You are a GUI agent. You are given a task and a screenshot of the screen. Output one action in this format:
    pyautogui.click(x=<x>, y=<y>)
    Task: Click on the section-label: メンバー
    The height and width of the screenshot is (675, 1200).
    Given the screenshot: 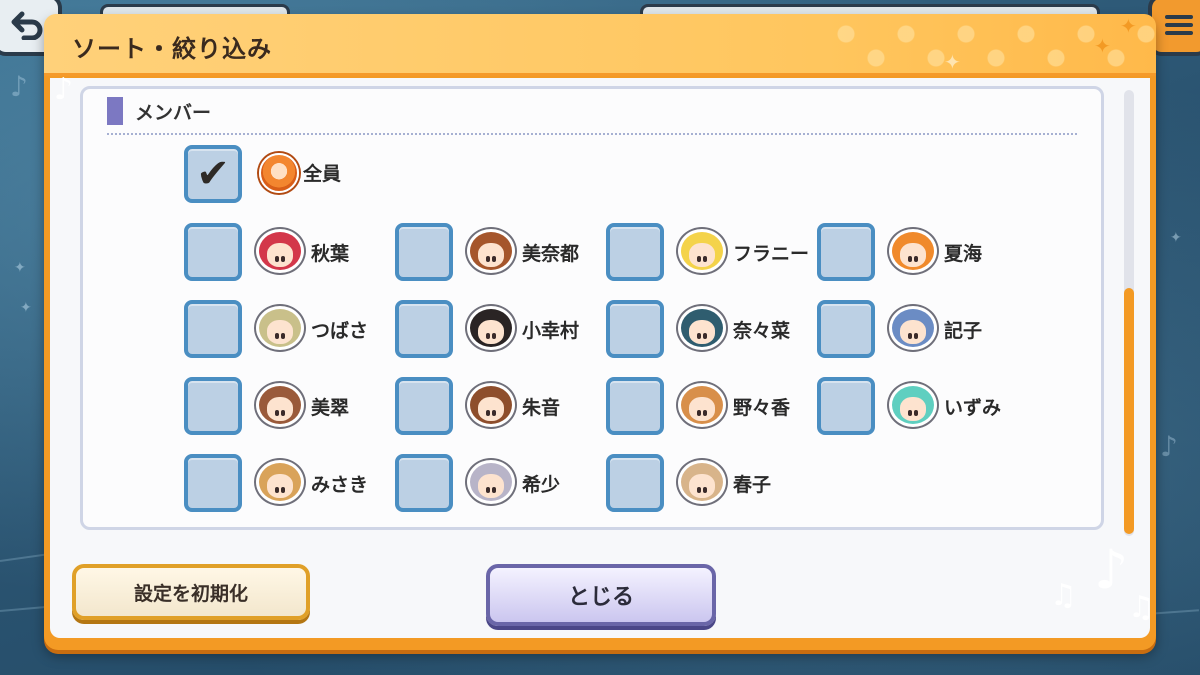 What is the action you would take?
    pyautogui.click(x=173, y=112)
    